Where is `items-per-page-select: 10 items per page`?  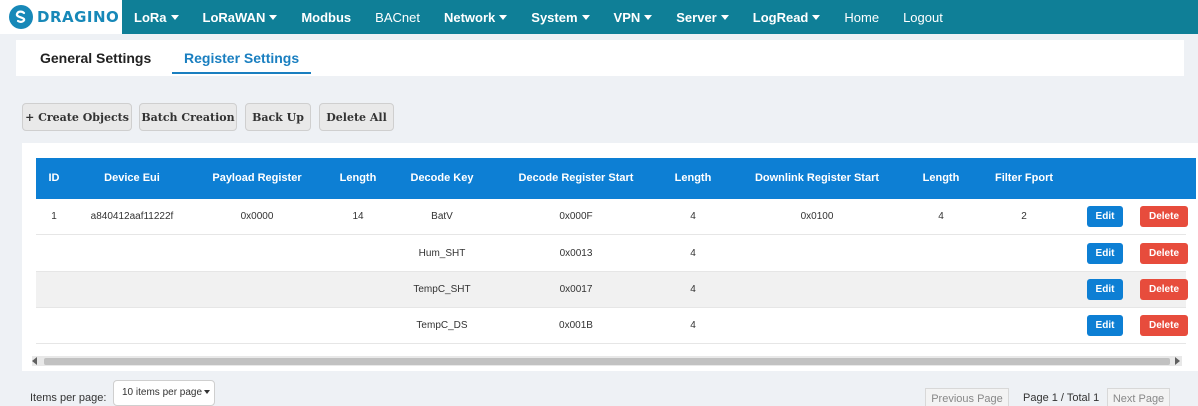 items-per-page-select: 10 items per page is located at coordinates (164, 393).